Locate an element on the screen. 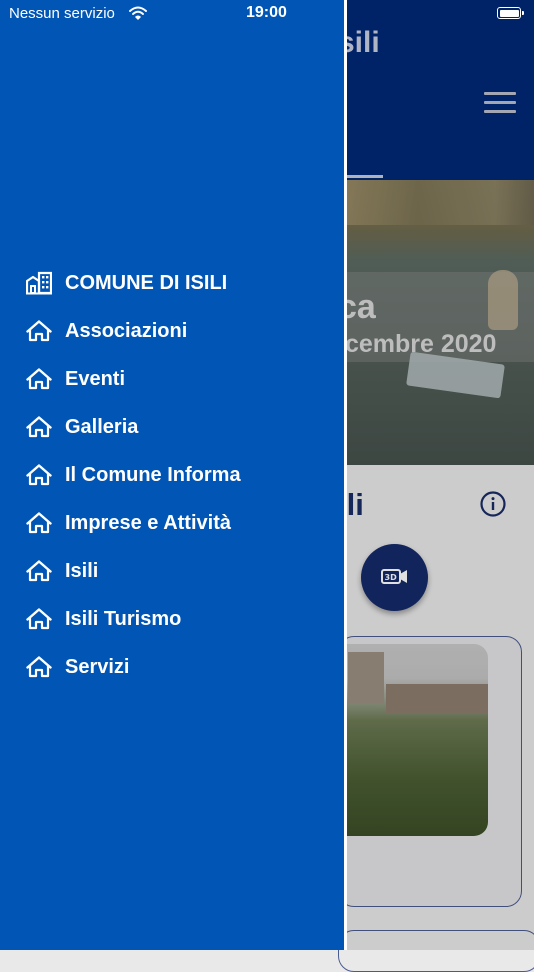 This screenshot has width=534, height=972. status-time: 19:00 is located at coordinates (266, 12).